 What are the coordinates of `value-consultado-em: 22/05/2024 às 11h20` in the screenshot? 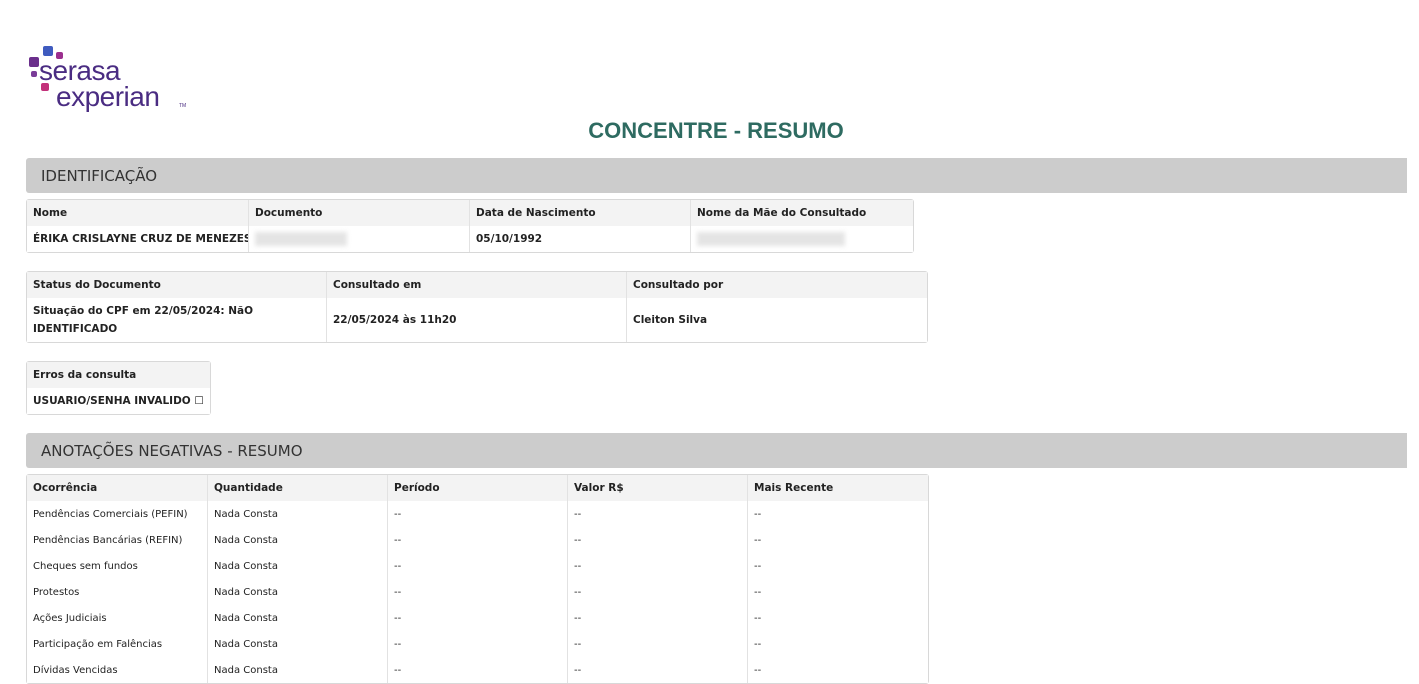 It's located at (477, 320).